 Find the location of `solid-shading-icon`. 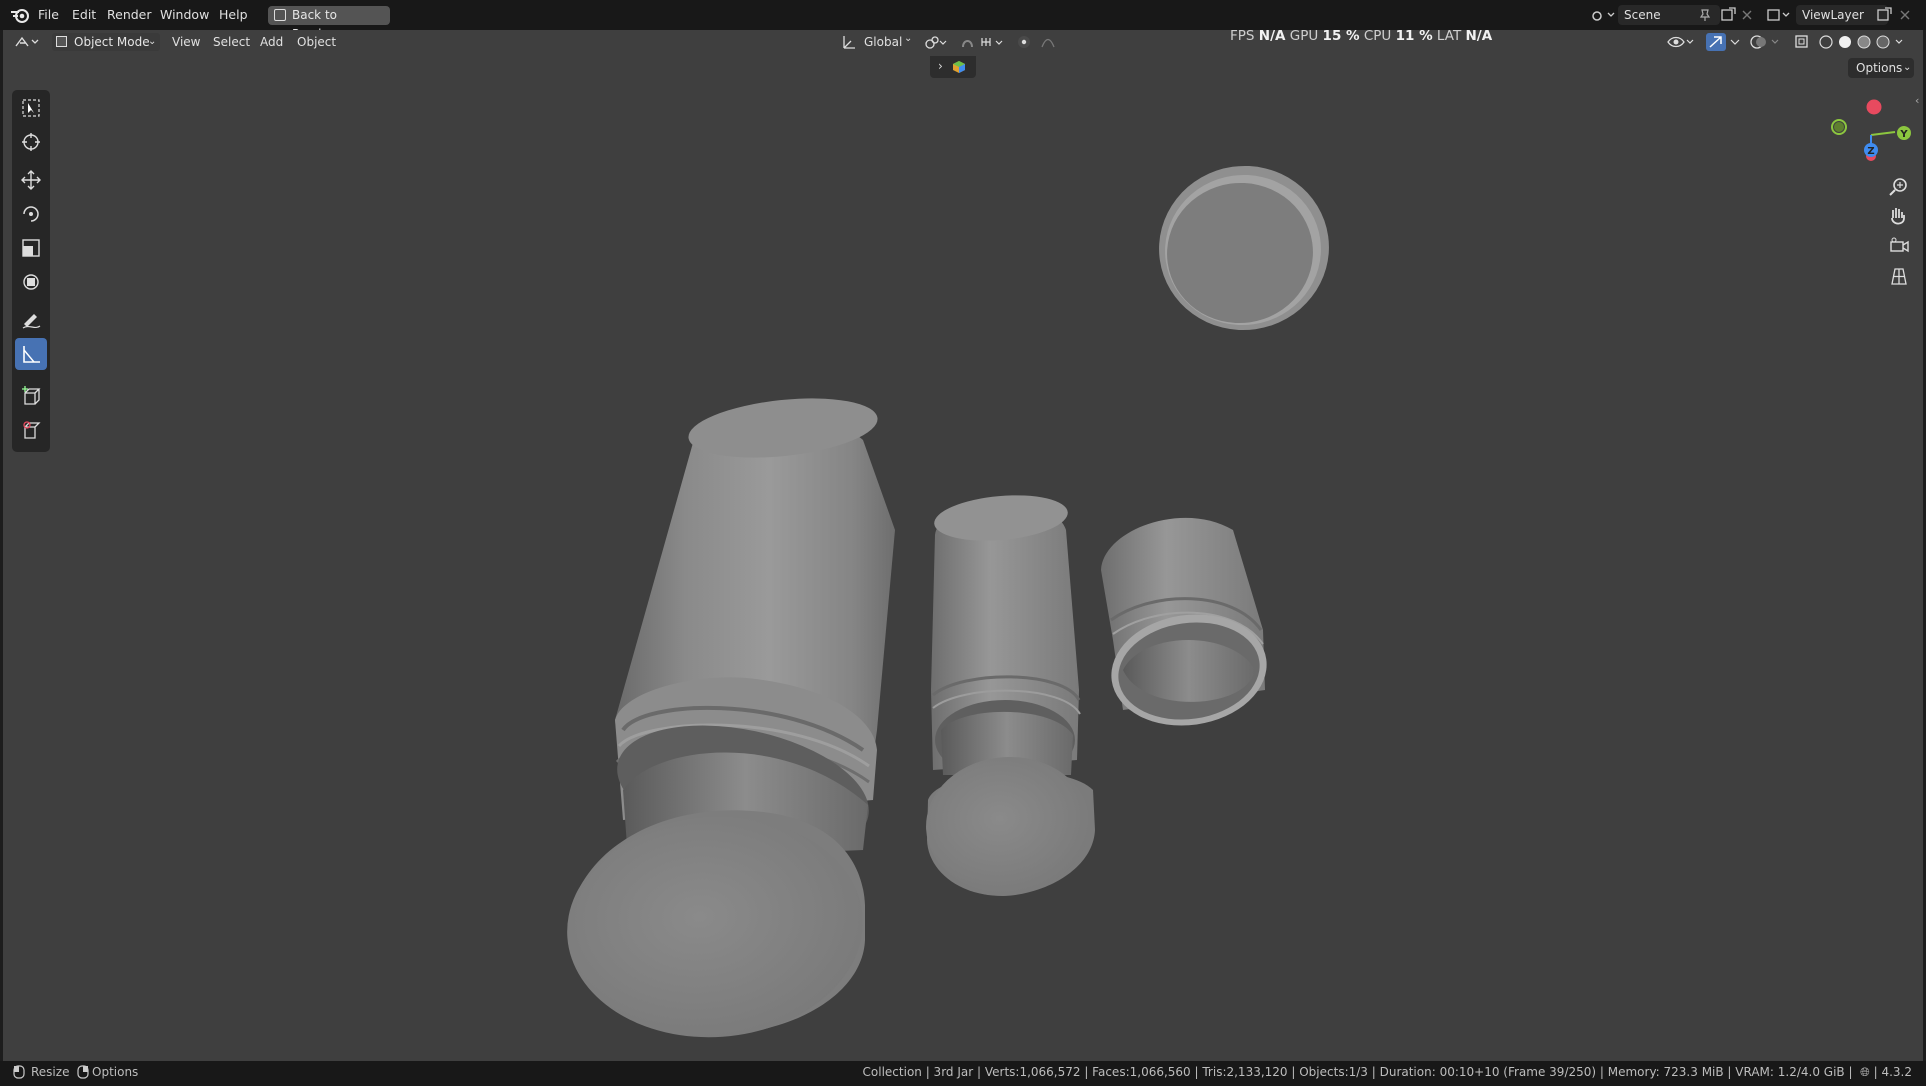

solid-shading-icon is located at coordinates (1845, 42).